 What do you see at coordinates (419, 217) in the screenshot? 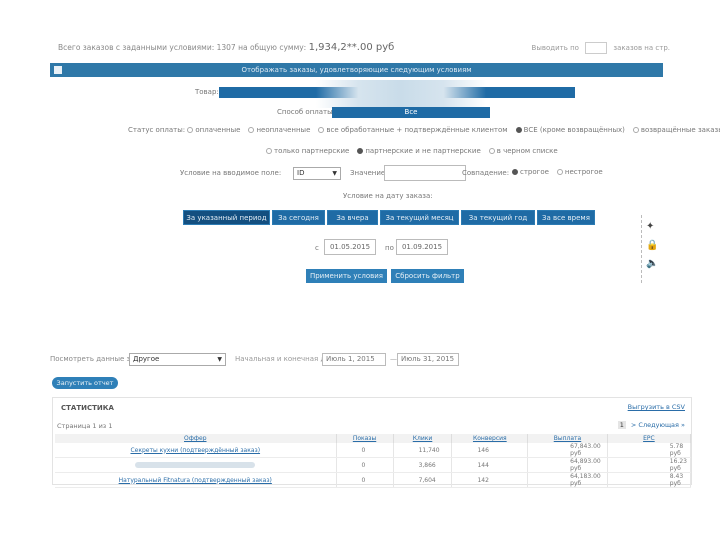
I see `period-button: За текущий месяц` at bounding box center [419, 217].